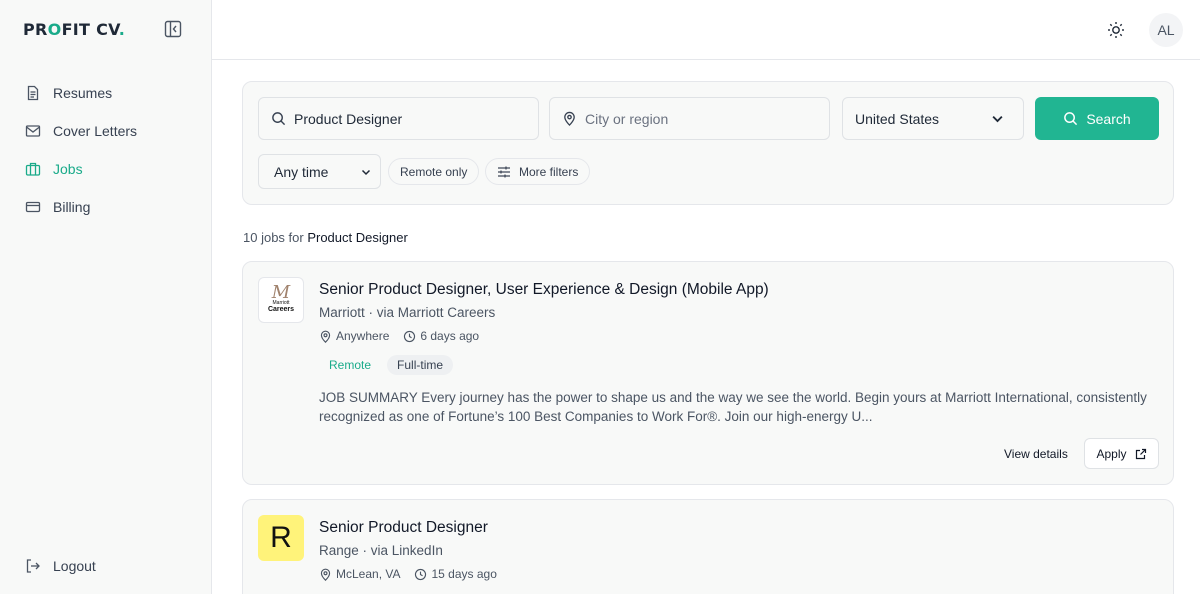 The width and height of the screenshot is (1200, 594). What do you see at coordinates (348, 118) in the screenshot?
I see `job-query-value: Product Designer` at bounding box center [348, 118].